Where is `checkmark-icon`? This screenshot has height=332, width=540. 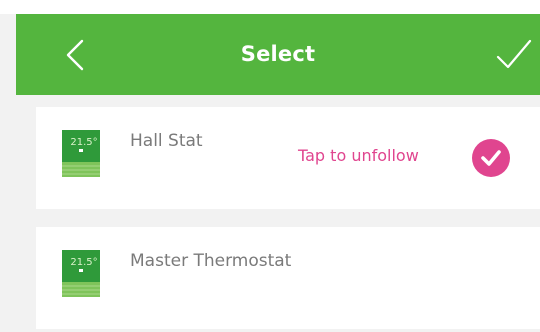
checkmark-icon is located at coordinates (514, 55).